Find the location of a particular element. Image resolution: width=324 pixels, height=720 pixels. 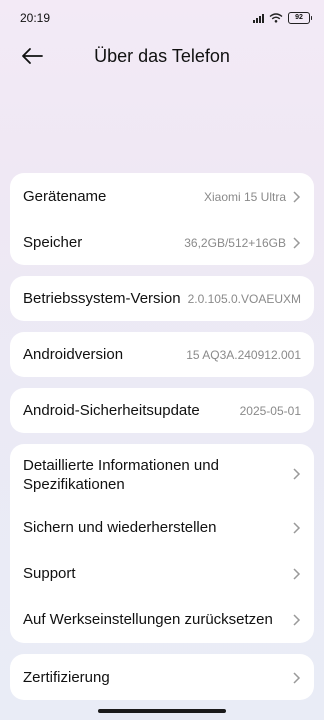

device-name-label: Gerätename is located at coordinates (65, 196).